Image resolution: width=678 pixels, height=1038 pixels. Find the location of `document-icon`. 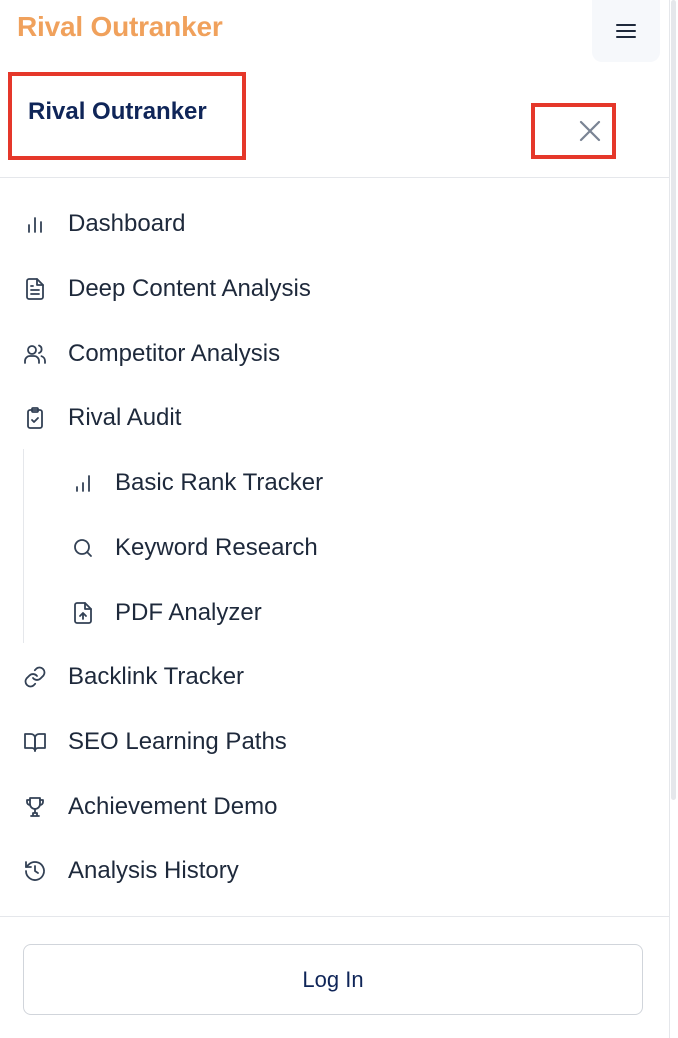

document-icon is located at coordinates (35, 289).